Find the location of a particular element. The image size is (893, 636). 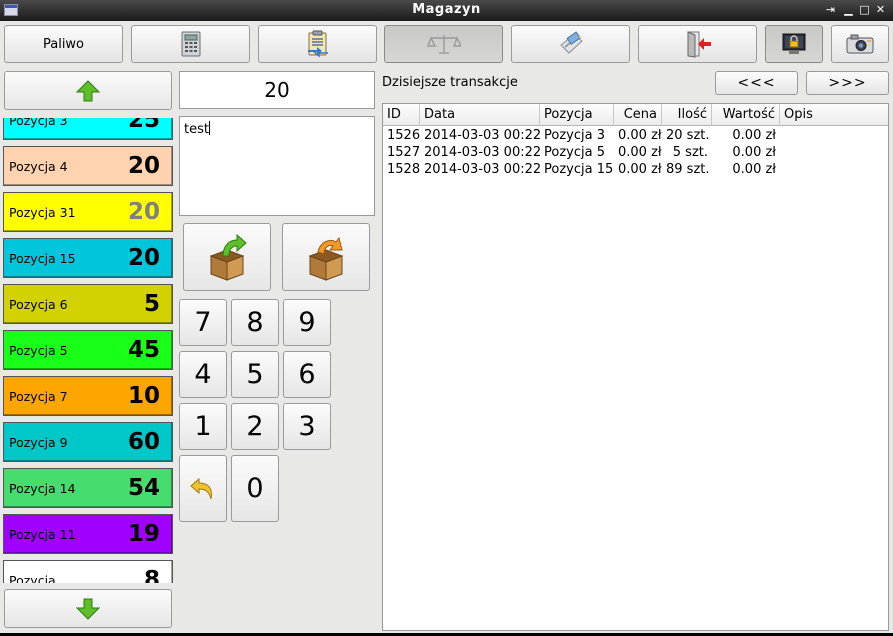

key-5: 5 is located at coordinates (255, 374).